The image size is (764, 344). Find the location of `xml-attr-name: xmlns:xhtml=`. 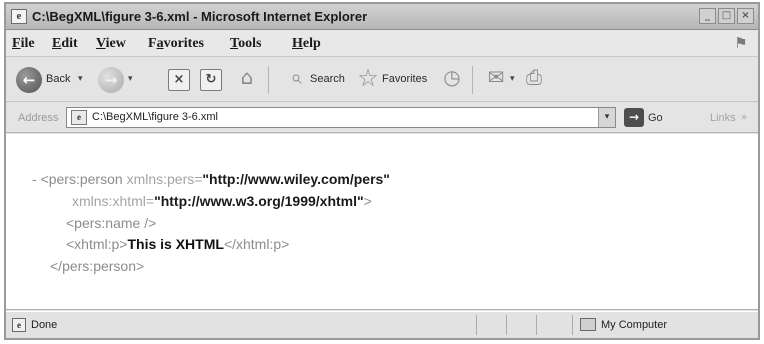

xml-attr-name: xmlns:xhtml= is located at coordinates (113, 201).